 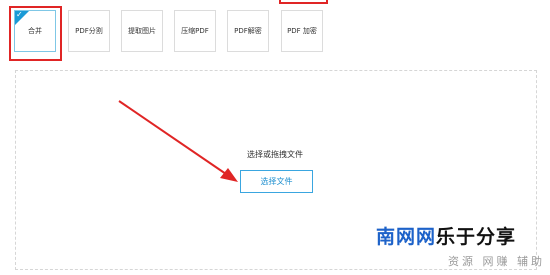 What do you see at coordinates (496, 261) in the screenshot?
I see `watermark-tagline: 资源 网赚 辅助` at bounding box center [496, 261].